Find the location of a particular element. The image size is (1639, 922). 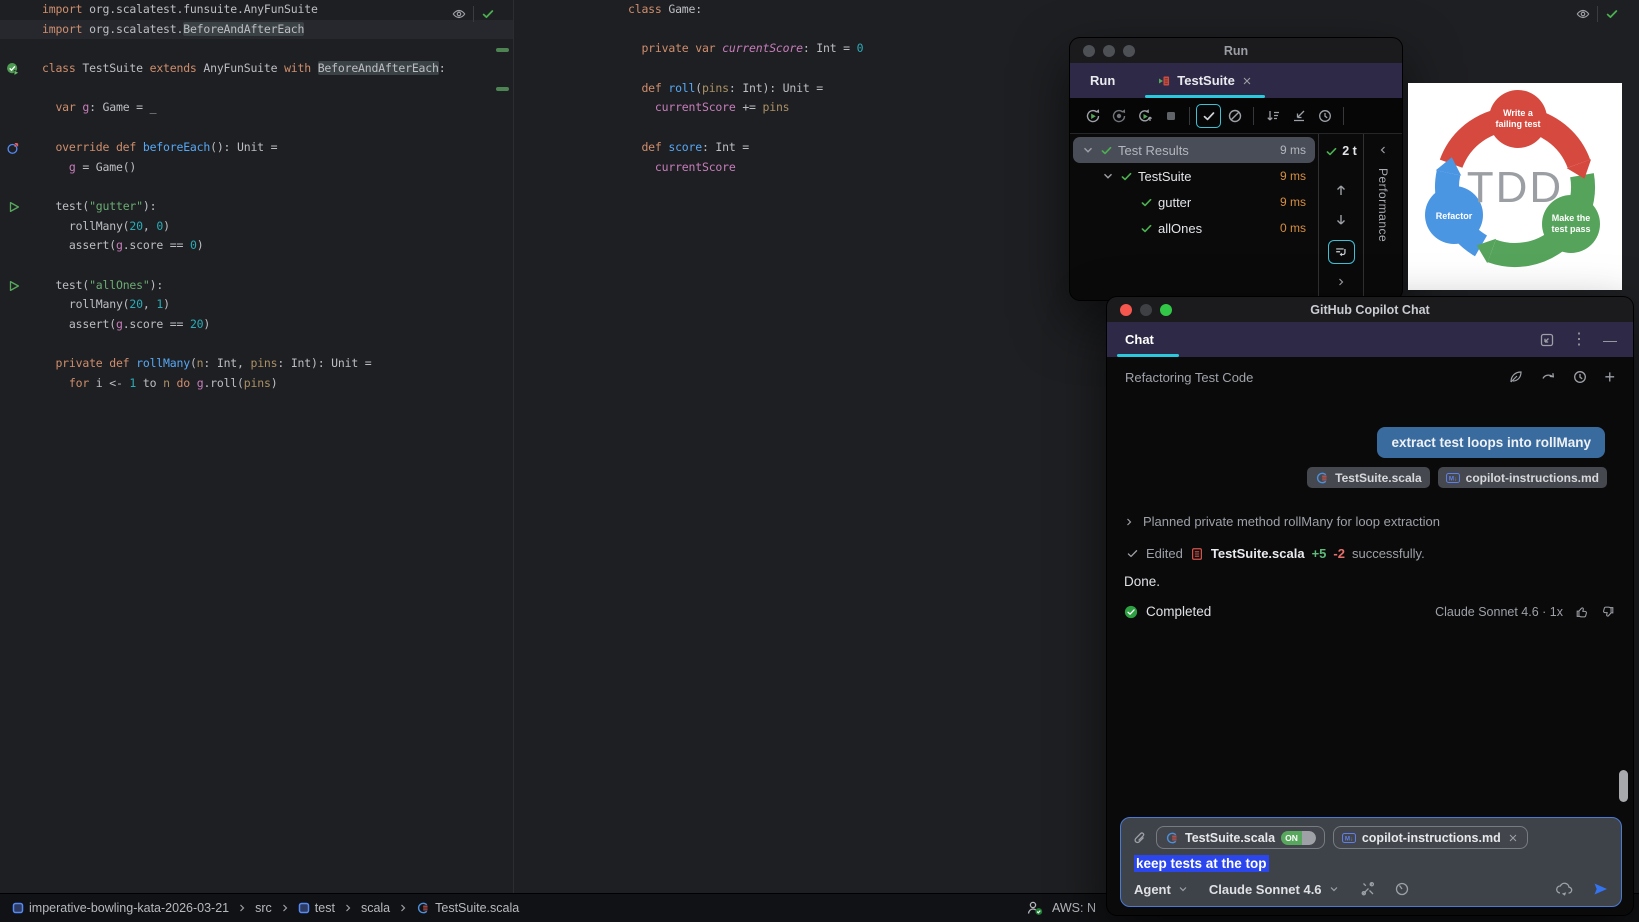

input-attachment-chip: M↓ copilot-instructions.md is located at coordinates (1430, 837).